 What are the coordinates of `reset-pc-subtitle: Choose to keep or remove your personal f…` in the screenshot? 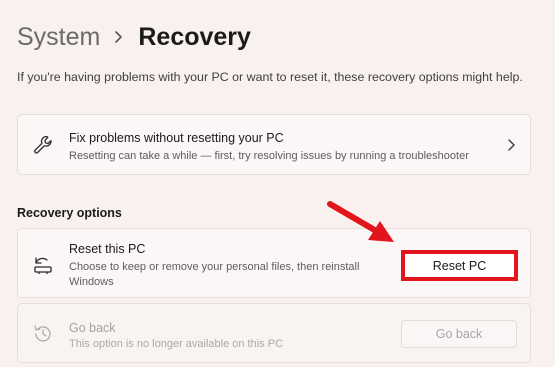 It's located at (214, 274).